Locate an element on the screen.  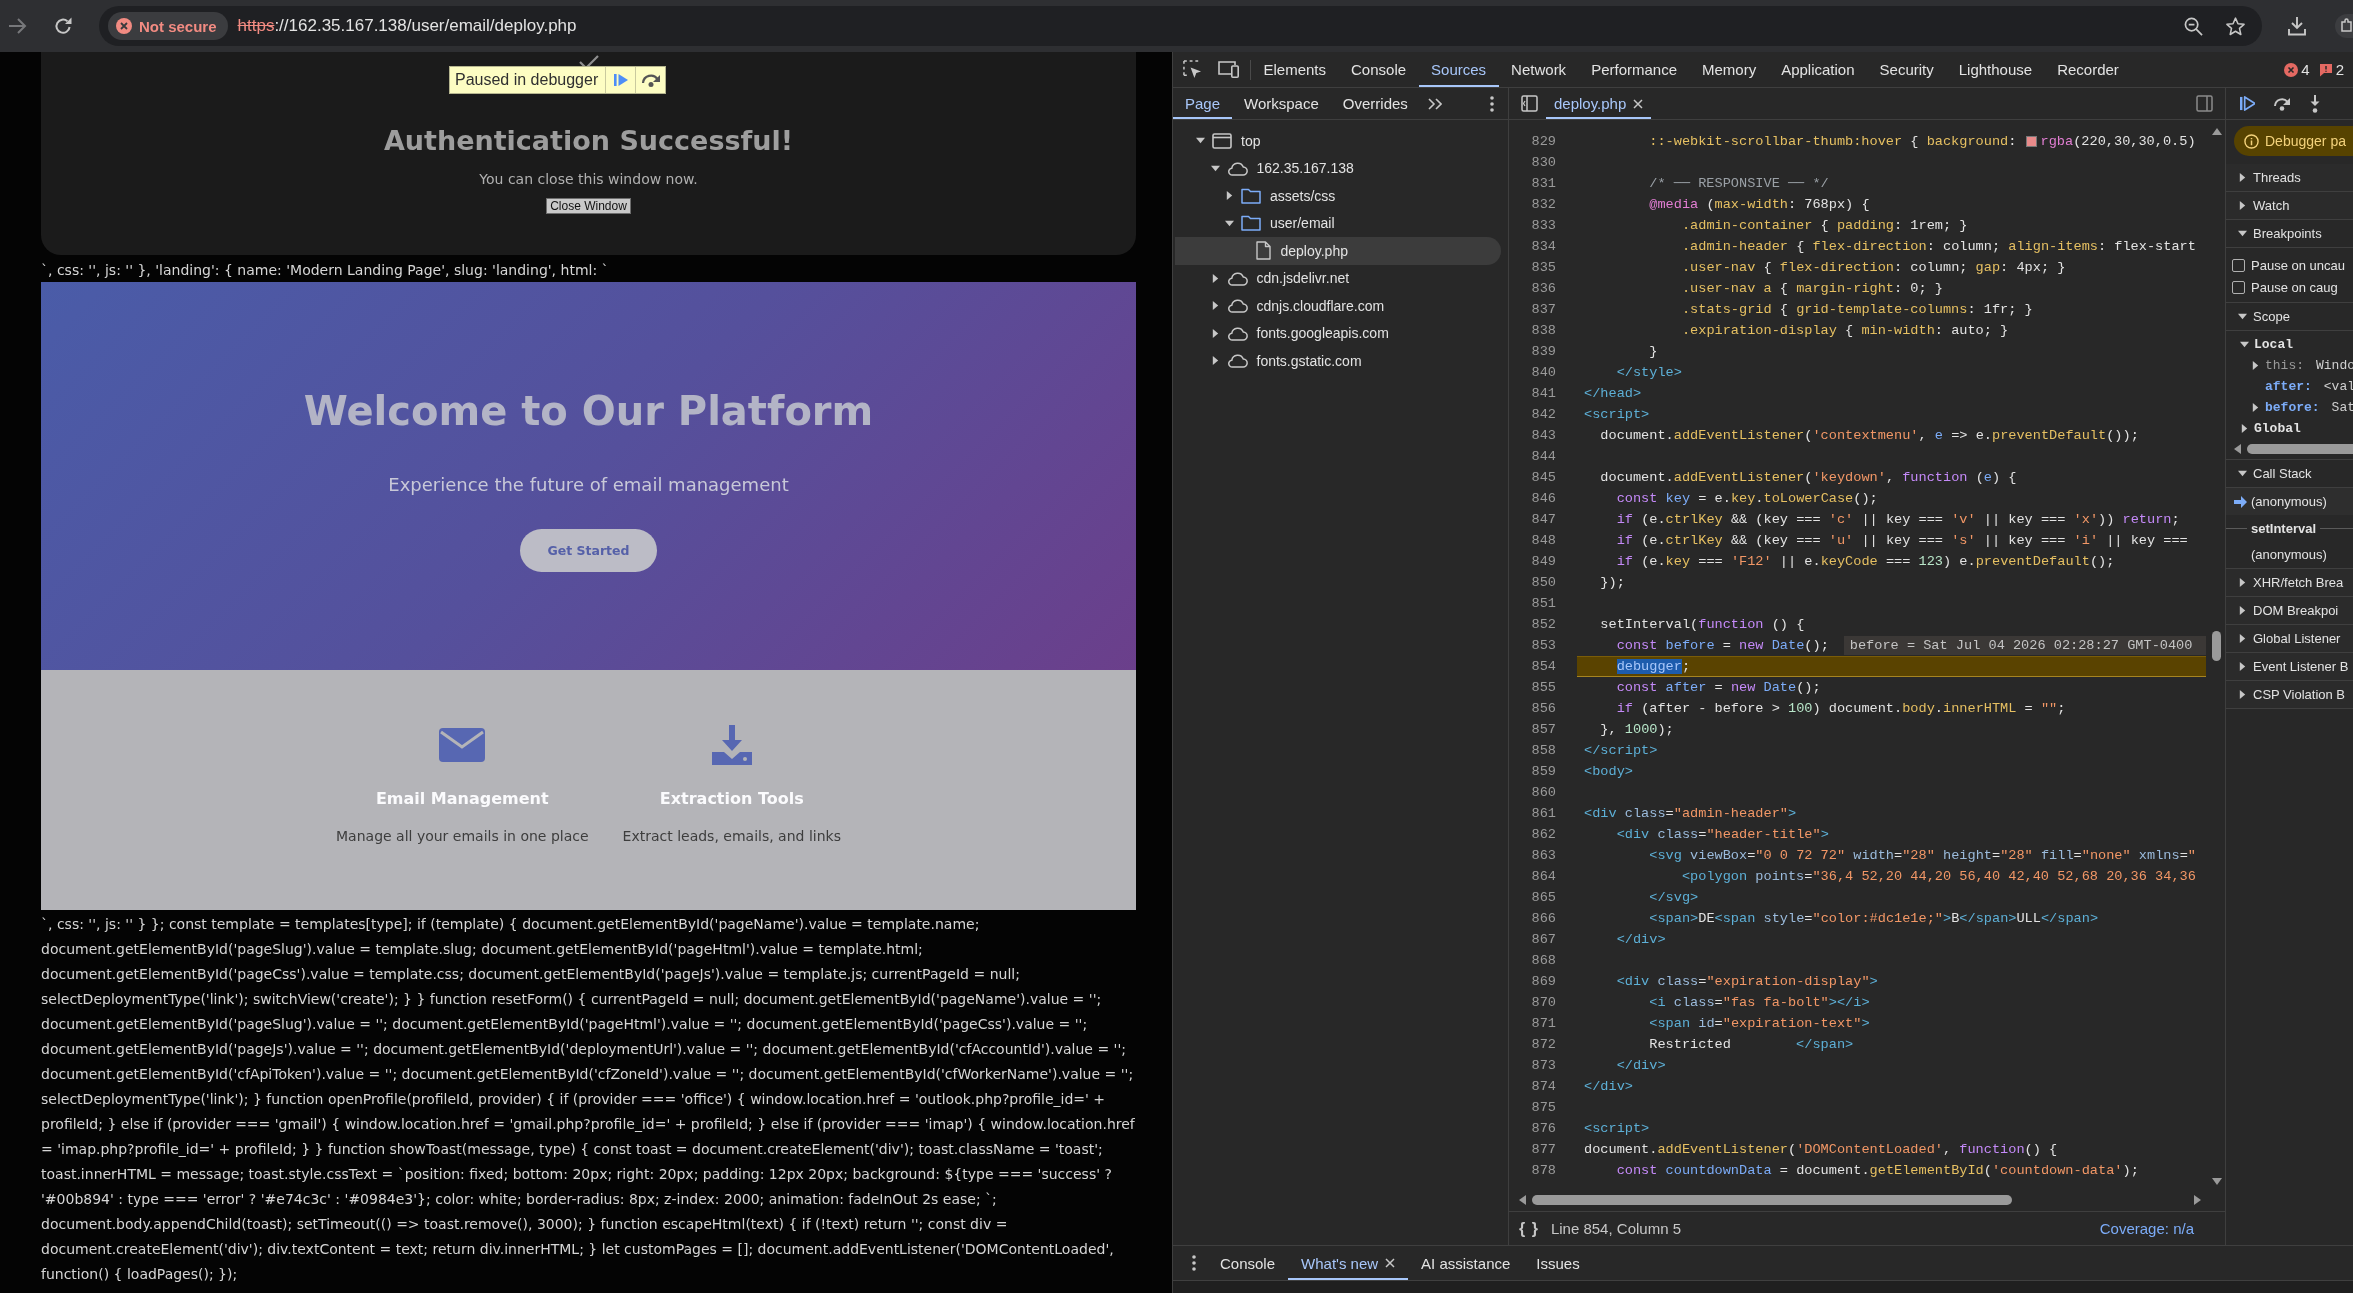
panel-tab: Network is located at coordinates (1538, 69).